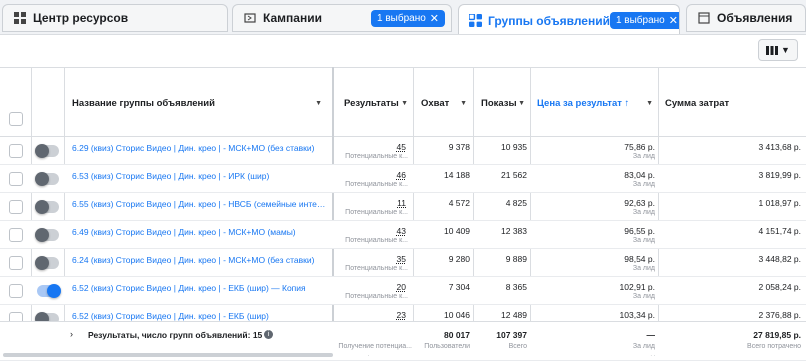 The height and width of the screenshot is (361, 806). What do you see at coordinates (639, 259) in the screenshot?
I see `cost-per-result-value: 98,54 р.` at bounding box center [639, 259].